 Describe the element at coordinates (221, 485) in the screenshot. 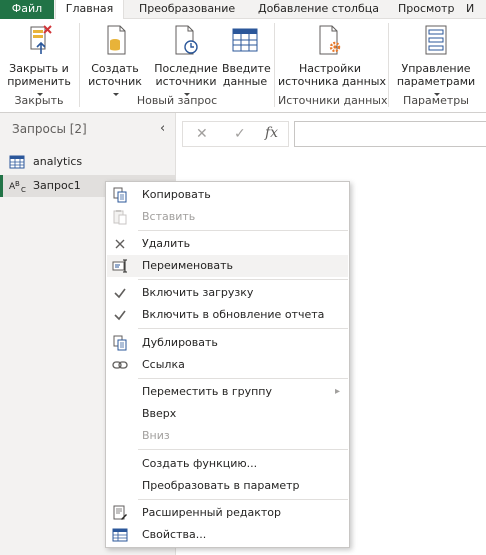

I see `menu-item-label: Преобразовать в параметр` at that location.